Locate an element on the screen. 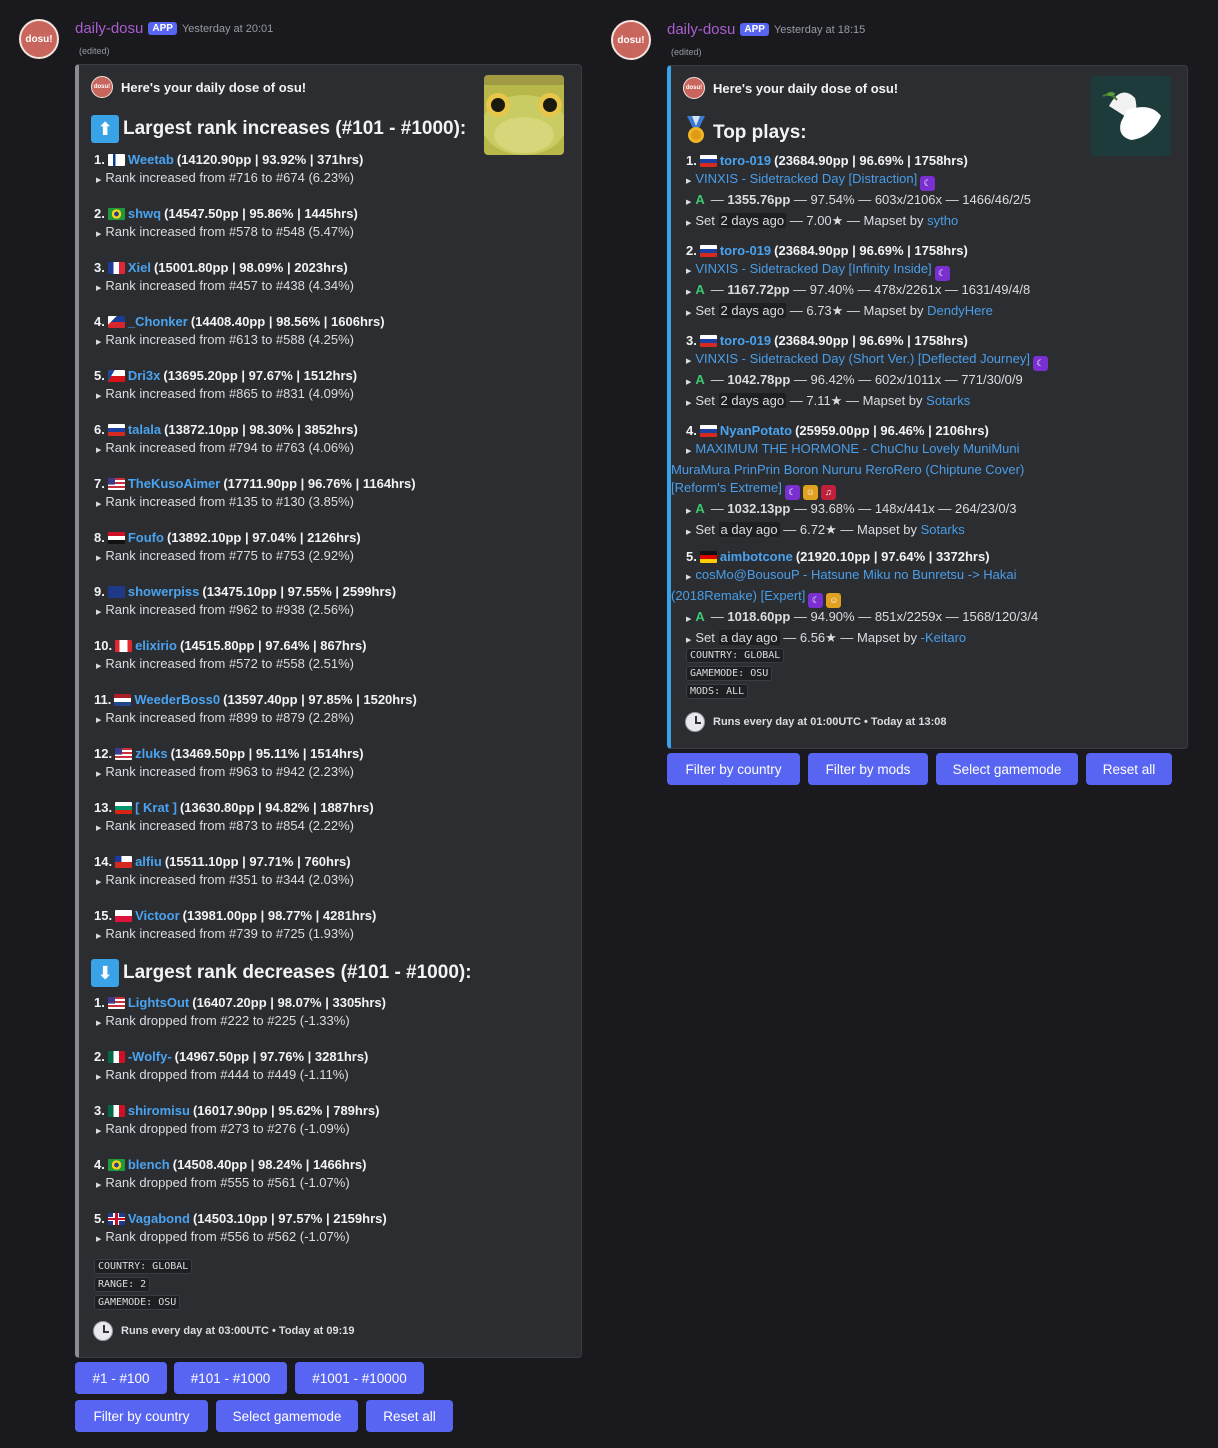 The width and height of the screenshot is (1218, 1448). timestamp: Yesterday at 20:01 is located at coordinates (227, 29).